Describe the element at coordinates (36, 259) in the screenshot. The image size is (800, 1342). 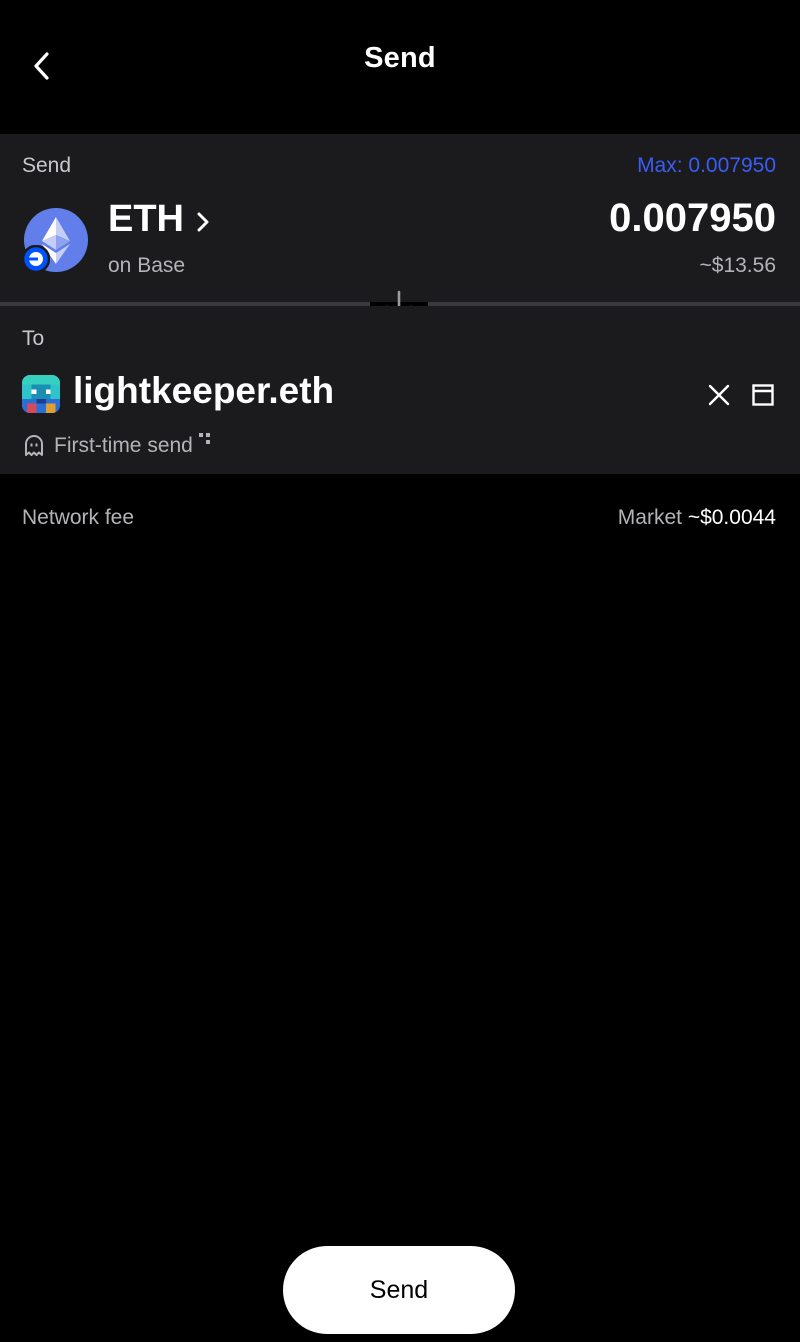
I see `base-network-icon` at that location.